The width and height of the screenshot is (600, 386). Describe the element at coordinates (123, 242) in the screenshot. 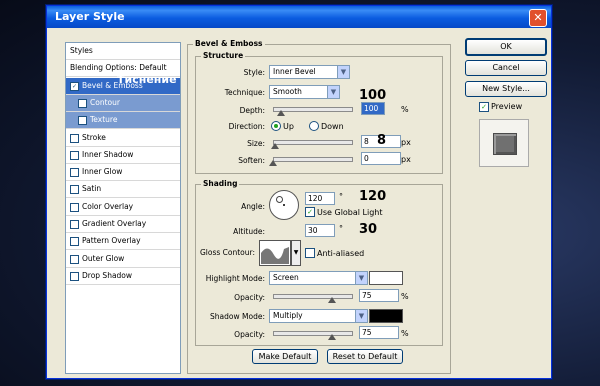

I see `style-list-item: Pattern Overlay` at that location.